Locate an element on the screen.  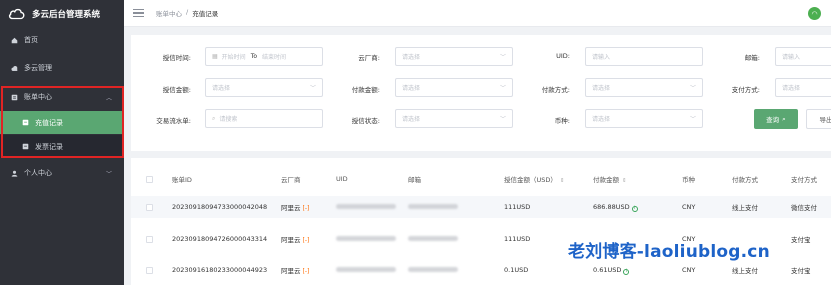
menu-toggle-icon is located at coordinates (138, 13).